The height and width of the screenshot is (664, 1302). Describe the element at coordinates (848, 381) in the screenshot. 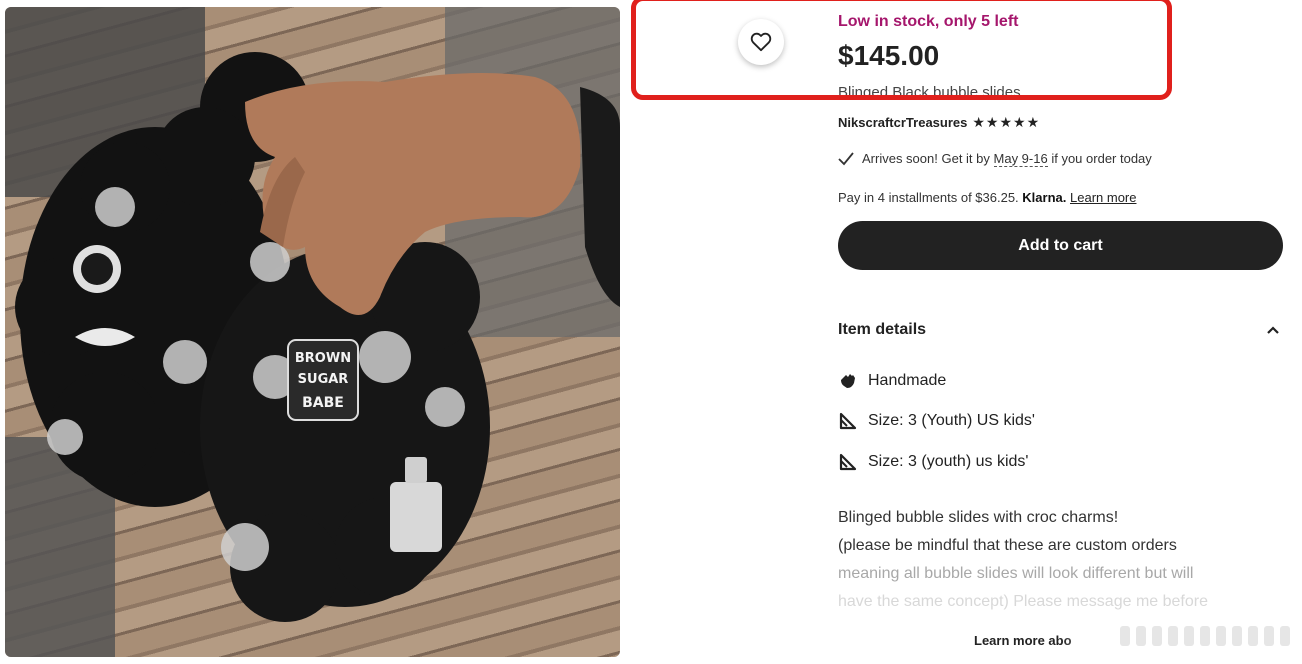

I see `hand-icon` at that location.